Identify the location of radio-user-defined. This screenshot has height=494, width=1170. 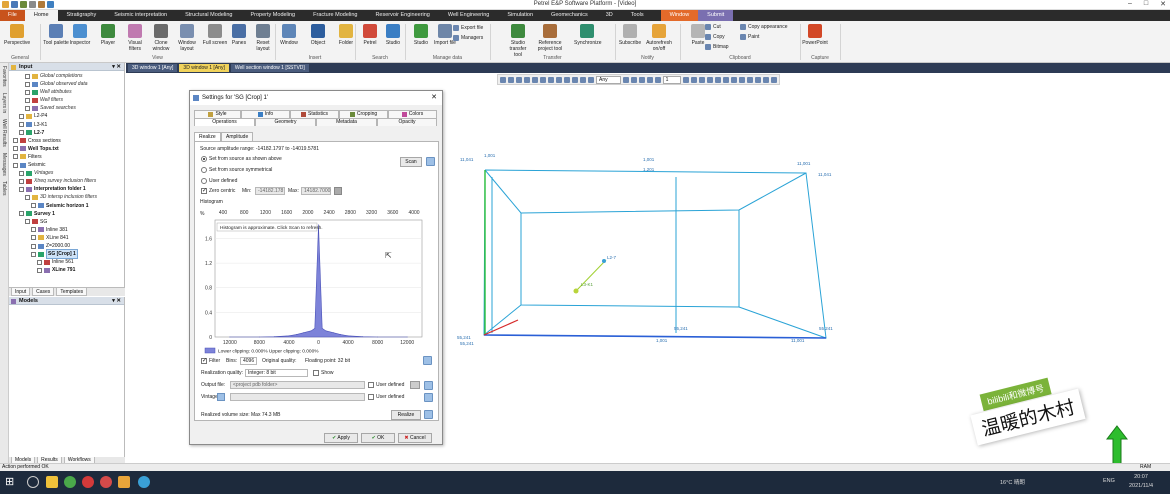
(204, 181).